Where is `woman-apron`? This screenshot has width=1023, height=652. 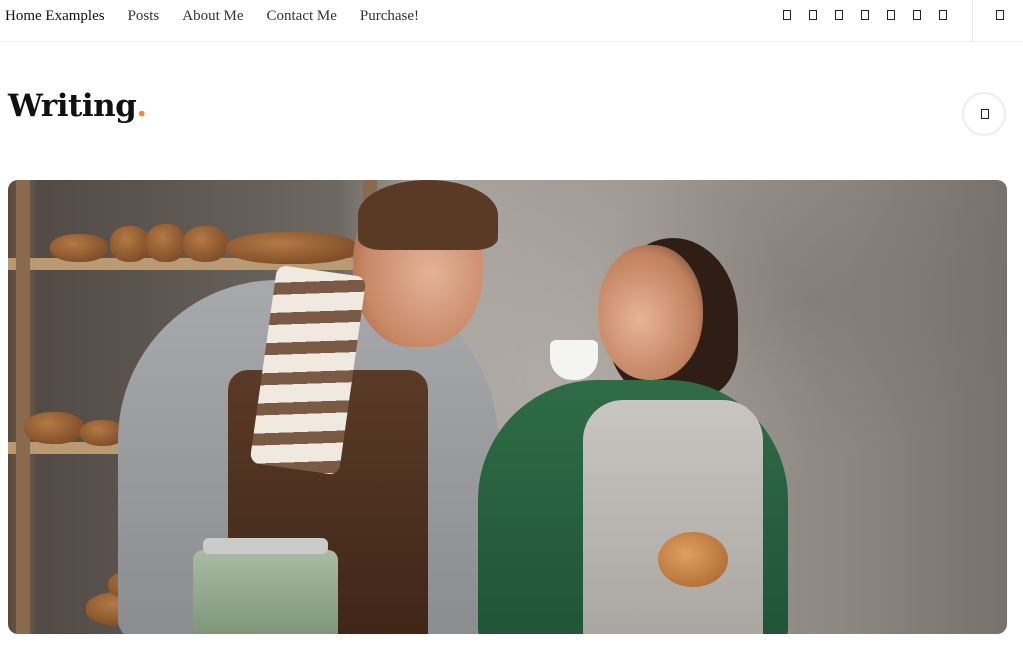 woman-apron is located at coordinates (673, 517).